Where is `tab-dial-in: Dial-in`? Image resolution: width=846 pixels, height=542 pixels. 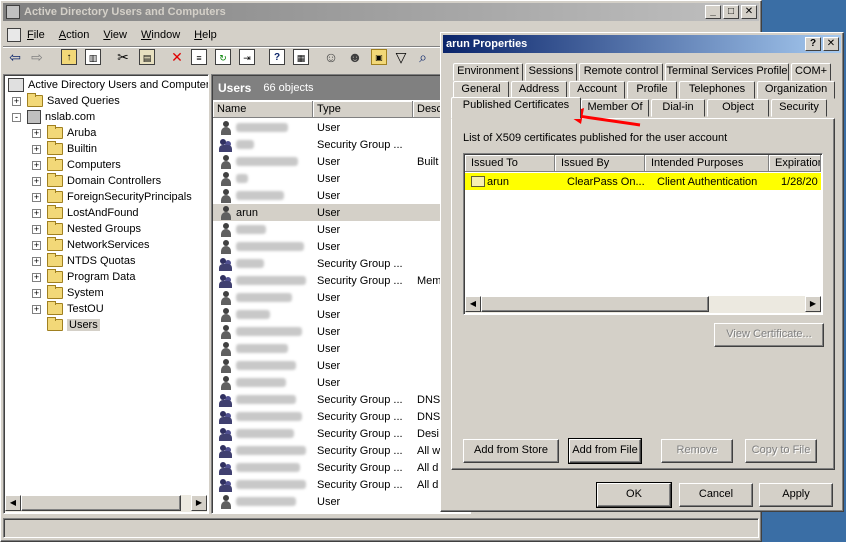
tab-dial-in: Dial-in is located at coordinates (678, 108).